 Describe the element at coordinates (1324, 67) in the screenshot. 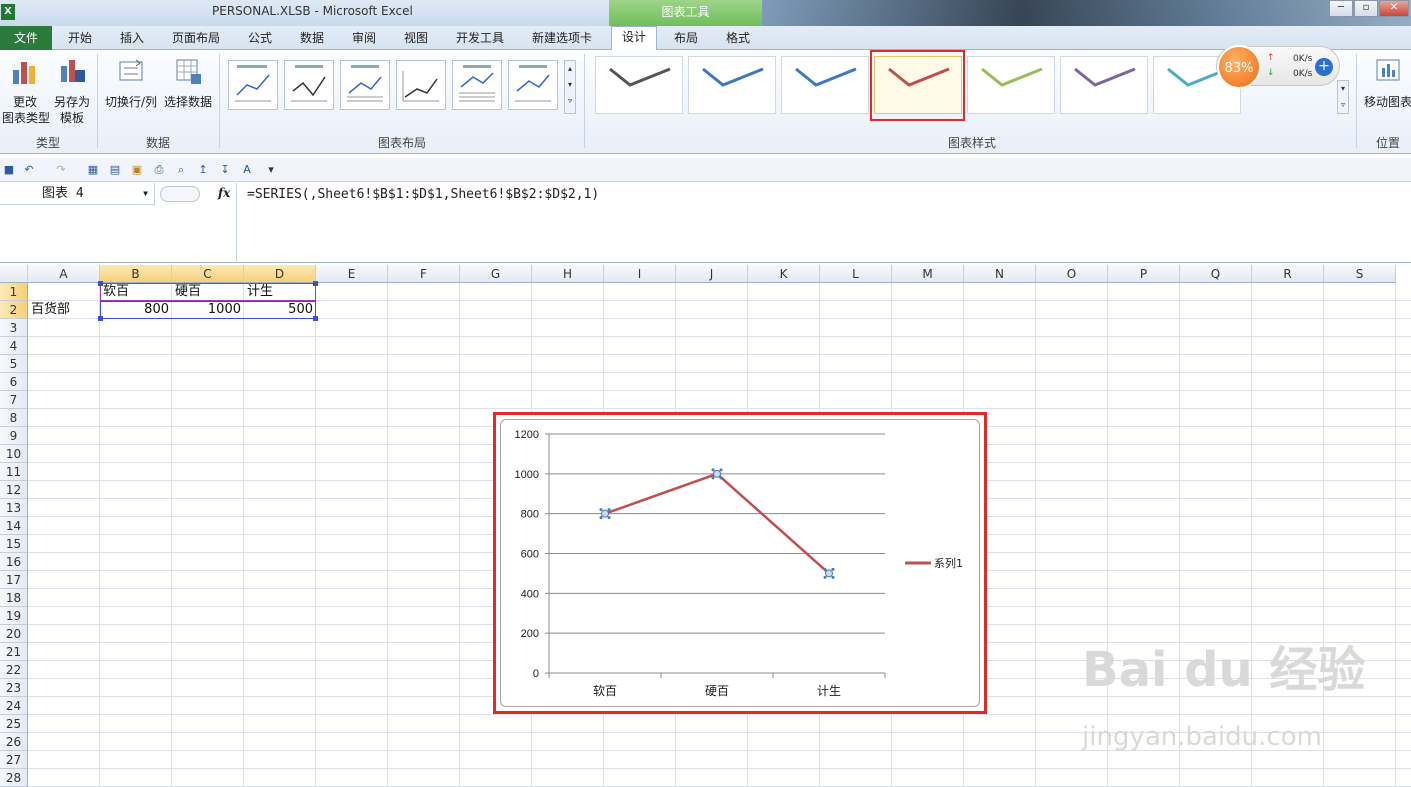

I see `add-icon: +` at that location.